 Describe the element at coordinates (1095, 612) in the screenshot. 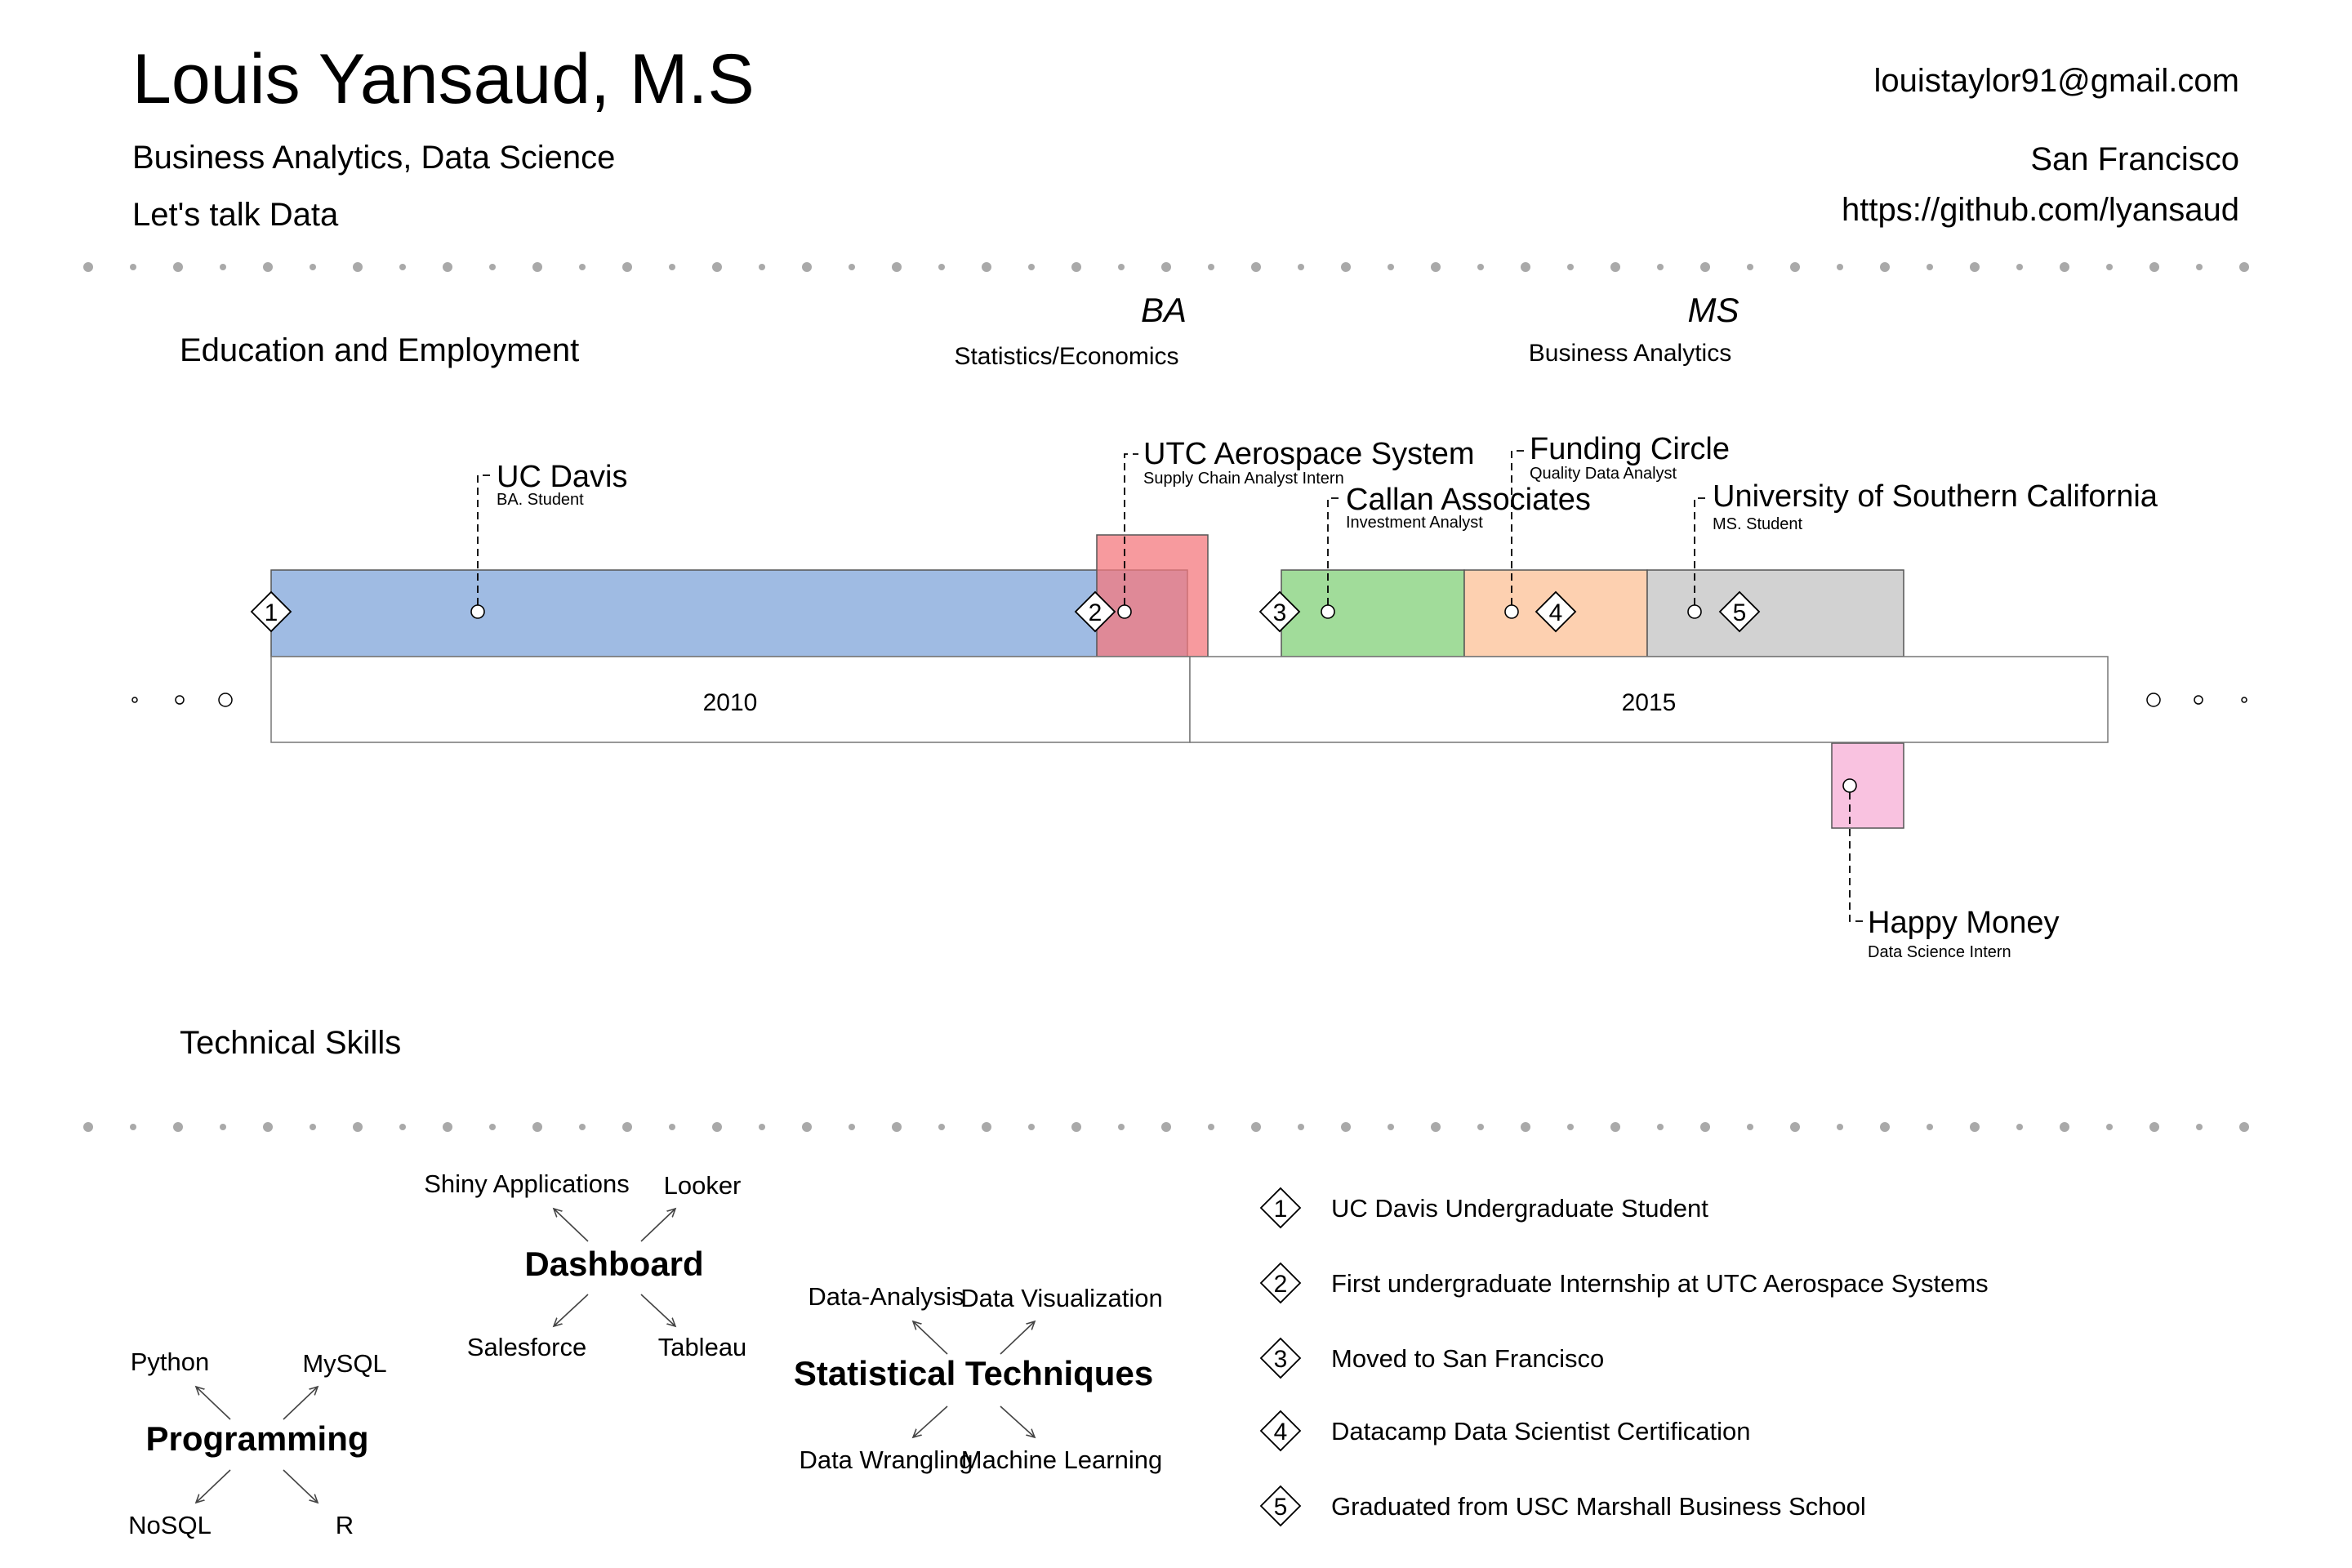

I see `diamond-number: 2` at that location.